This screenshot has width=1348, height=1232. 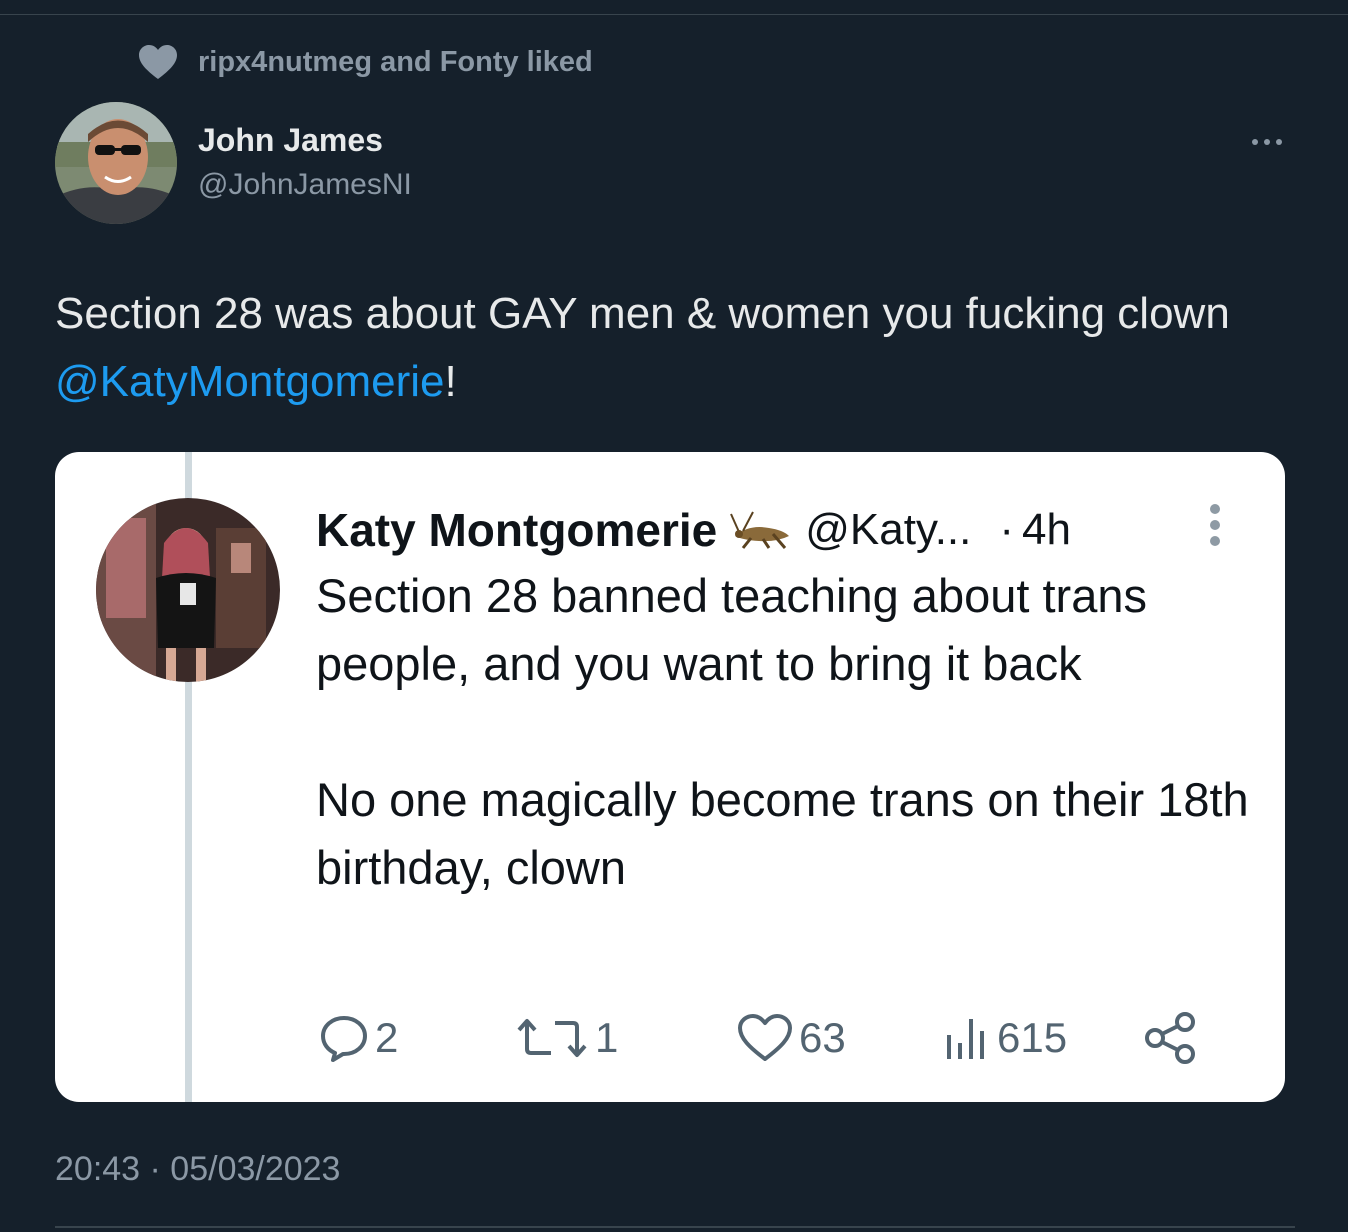 I want to click on author-name: John James, so click(x=290, y=140).